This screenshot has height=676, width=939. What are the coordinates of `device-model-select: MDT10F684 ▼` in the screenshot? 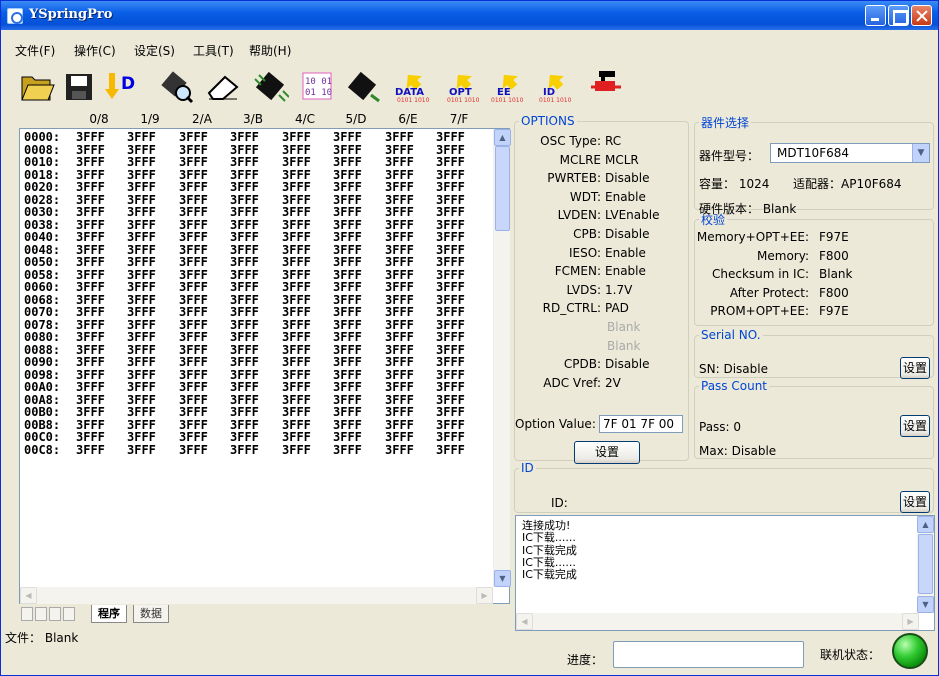 It's located at (850, 153).